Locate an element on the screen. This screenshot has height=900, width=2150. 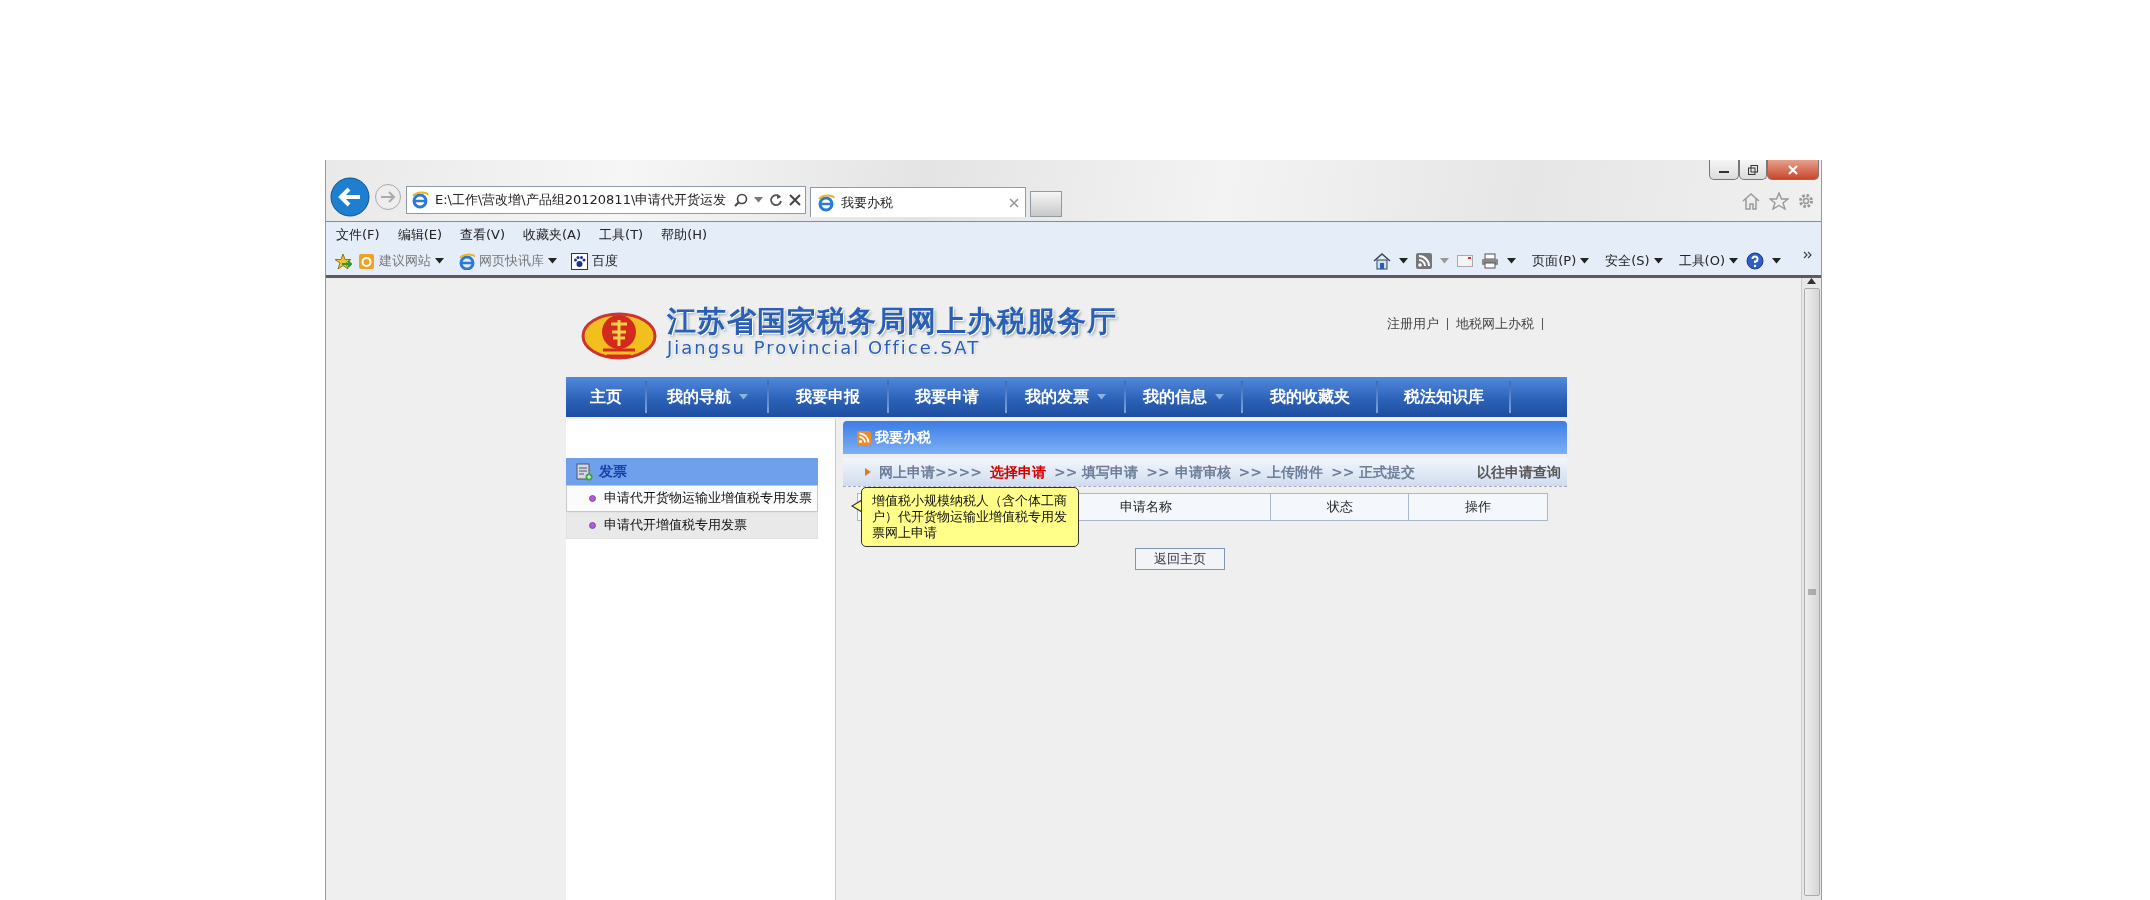
header-link: 地税网上办税 is located at coordinates (1495, 324).